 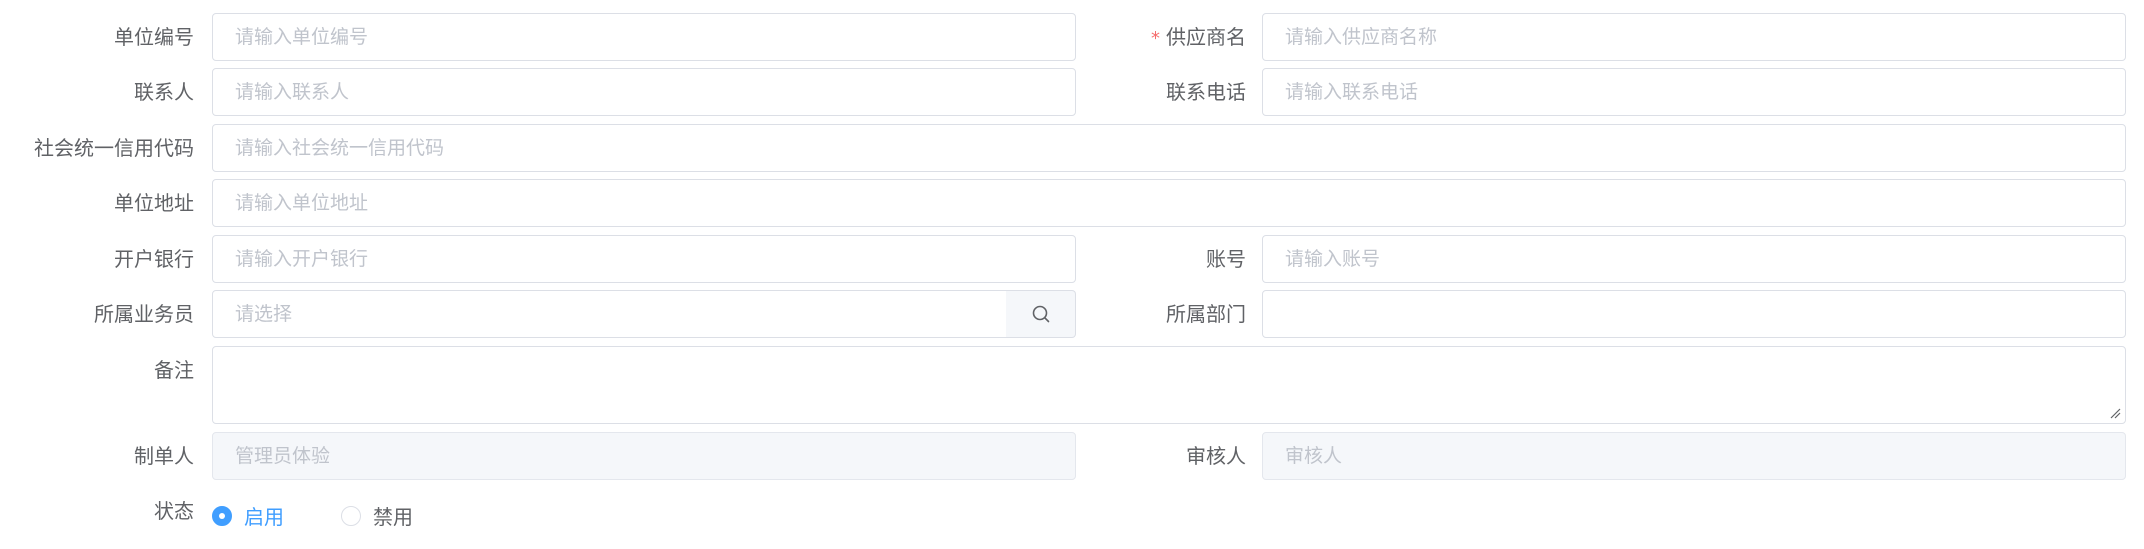 I want to click on unit-code-input, so click(x=644, y=37).